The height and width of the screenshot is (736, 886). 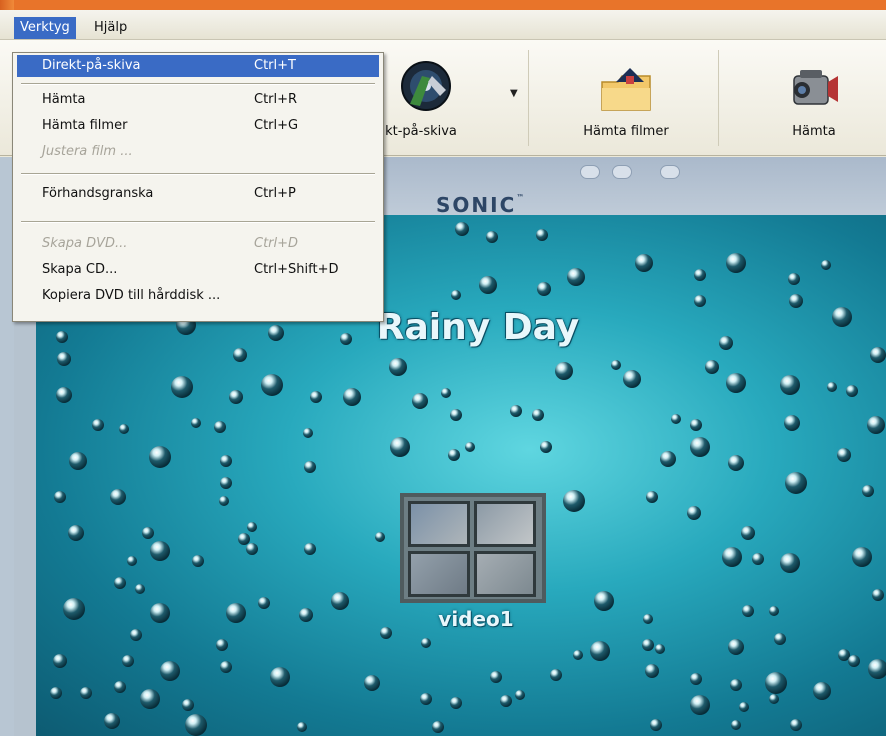 What do you see at coordinates (514, 93) in the screenshot?
I see `dropdown-arrow-icon: ▼` at bounding box center [514, 93].